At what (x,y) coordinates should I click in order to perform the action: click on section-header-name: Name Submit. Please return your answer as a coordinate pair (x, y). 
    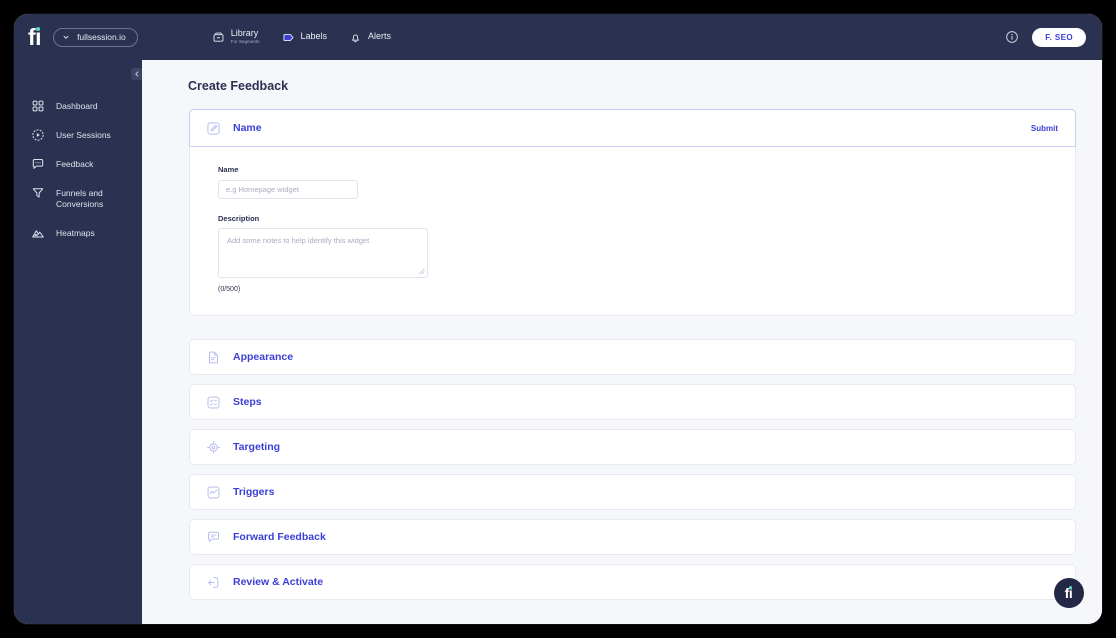
    Looking at the image, I should click on (632, 128).